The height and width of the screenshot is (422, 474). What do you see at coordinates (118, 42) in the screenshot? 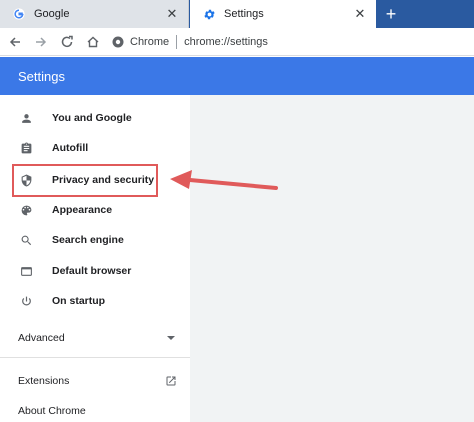
I see `chrome-site-icon` at bounding box center [118, 42].